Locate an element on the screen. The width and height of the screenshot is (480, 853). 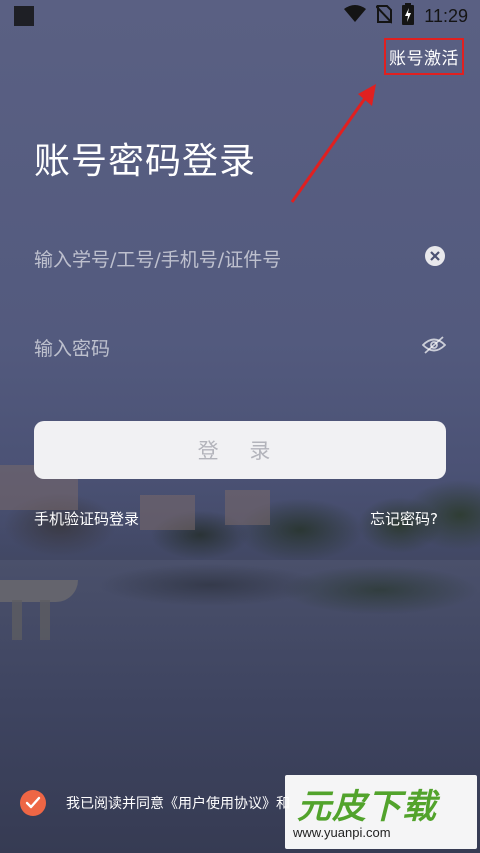
checkmark-icon is located at coordinates (33, 802).